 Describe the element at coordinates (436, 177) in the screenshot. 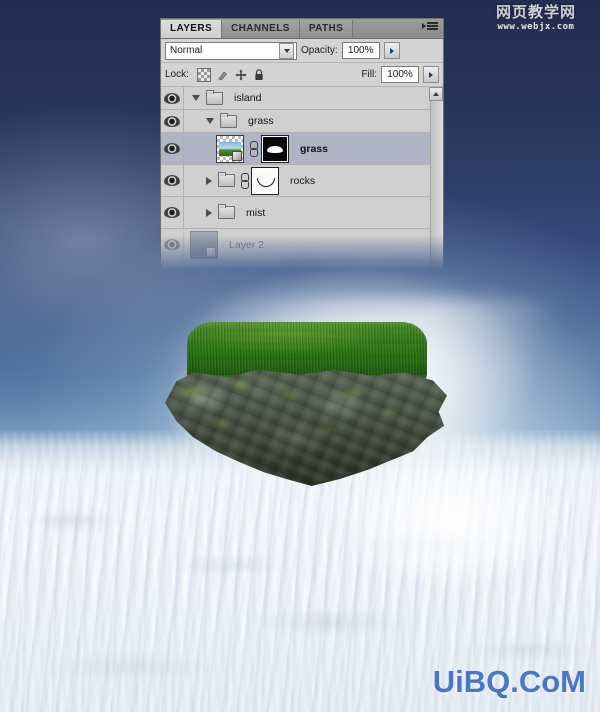

I see `layer-list-scrollbar` at that location.